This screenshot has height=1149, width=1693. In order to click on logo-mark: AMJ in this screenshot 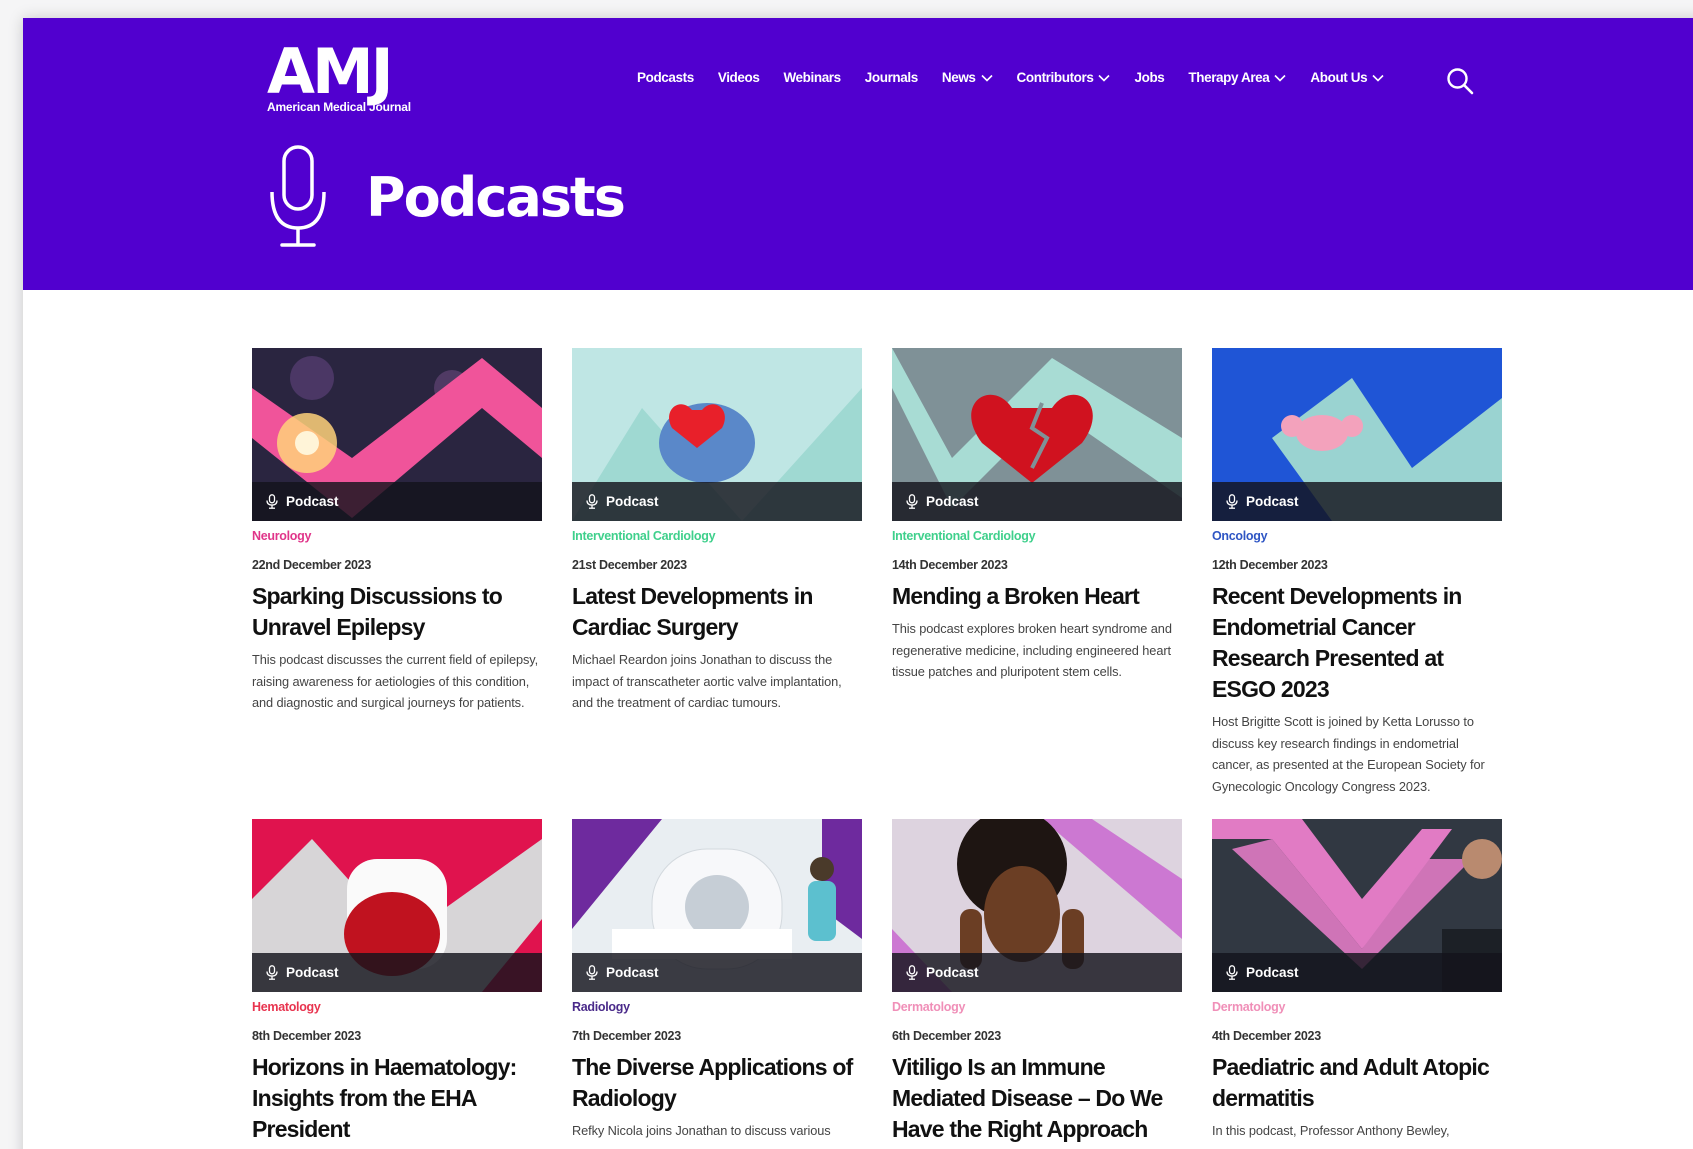, I will do `click(330, 71)`.